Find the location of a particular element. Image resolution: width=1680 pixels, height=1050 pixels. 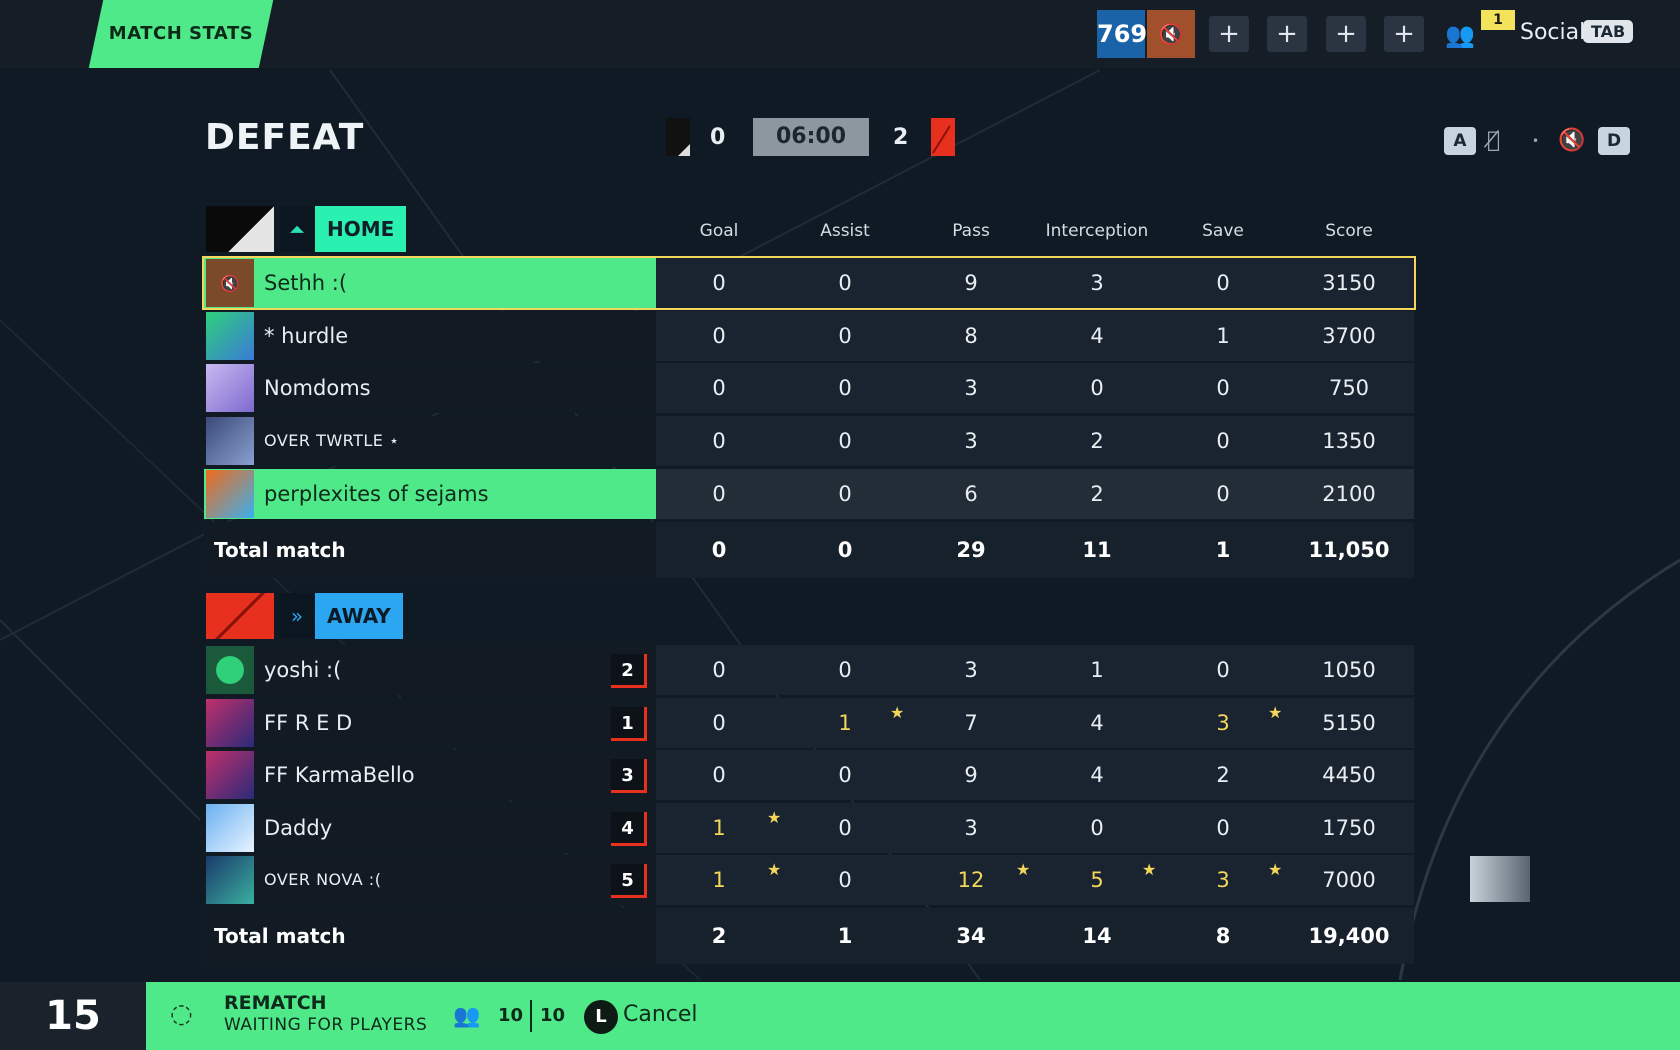

table-row: OVER NOVA :( 5 1 ★ 0 12 ★ 5 ★ 3 ★ 7000 is located at coordinates (809, 880).